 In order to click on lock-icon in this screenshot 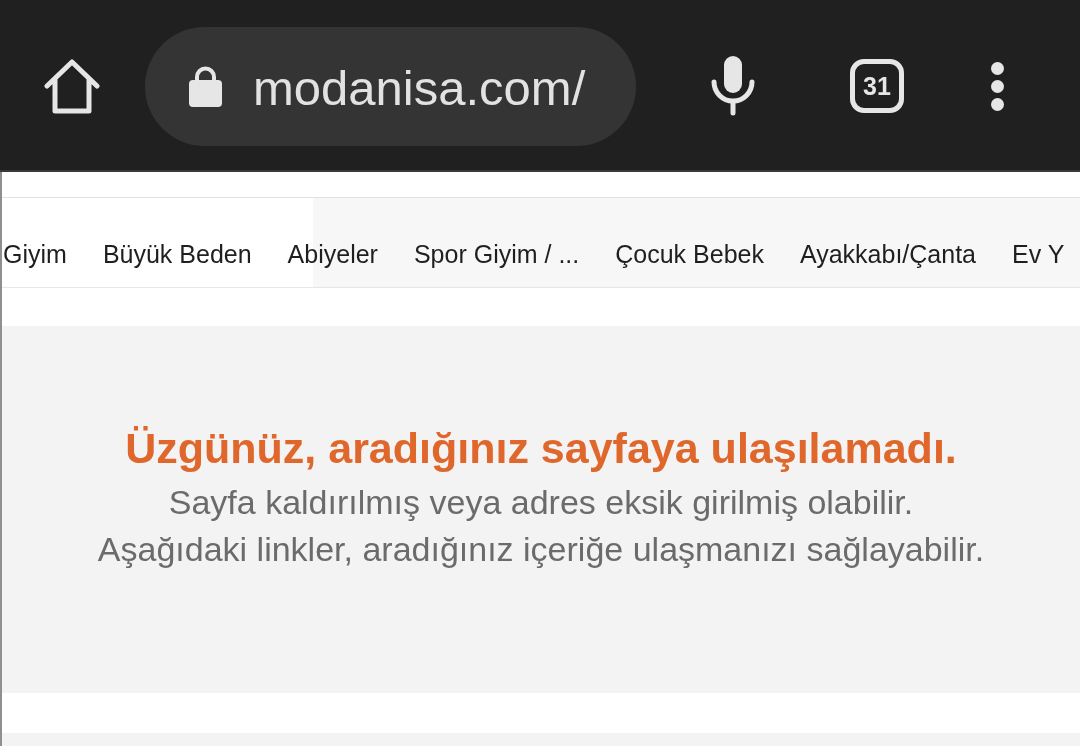, I will do `click(205, 86)`.